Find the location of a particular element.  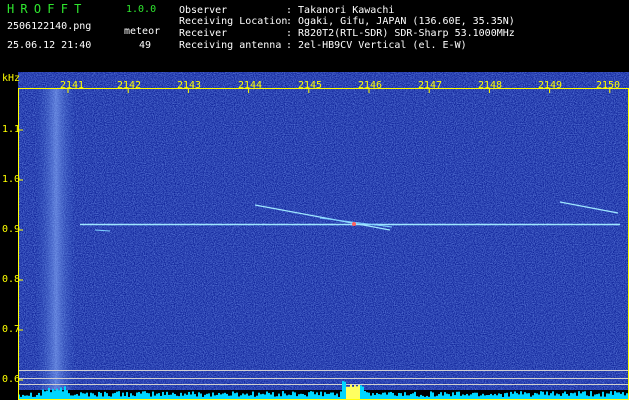

freq-tick-label: 1.1 is located at coordinates (11, 129).